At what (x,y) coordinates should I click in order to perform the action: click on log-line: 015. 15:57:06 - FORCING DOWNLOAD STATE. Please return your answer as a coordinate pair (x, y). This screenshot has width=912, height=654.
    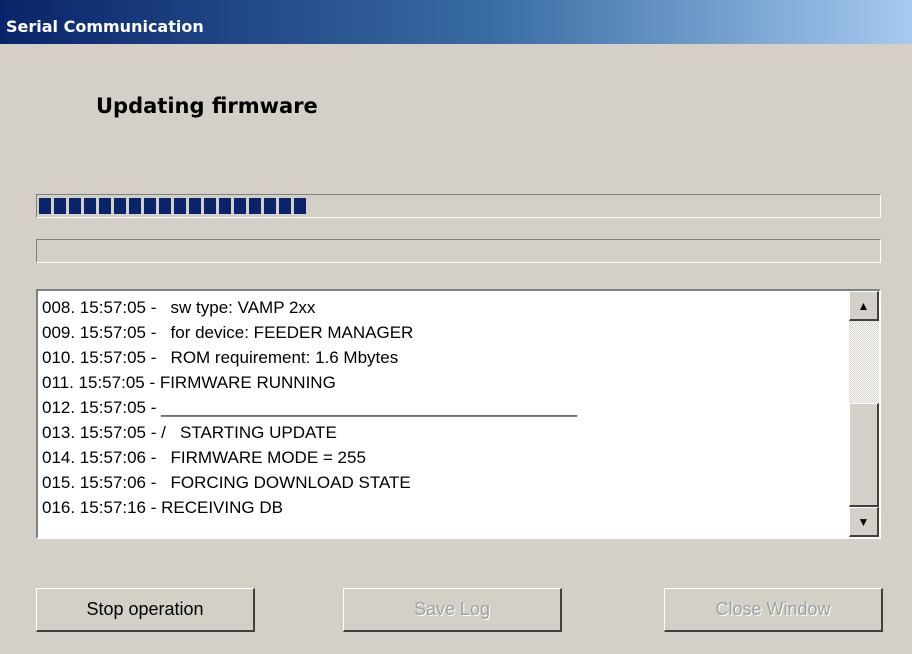
    Looking at the image, I should click on (226, 482).